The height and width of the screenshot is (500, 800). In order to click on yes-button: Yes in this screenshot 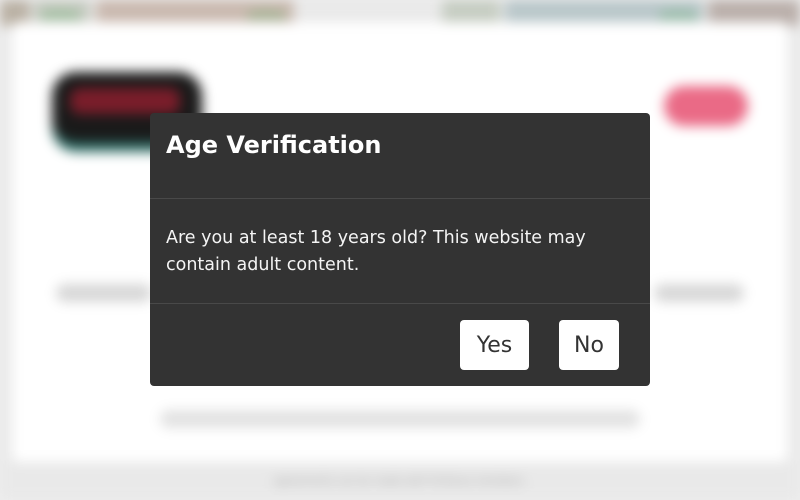, I will do `click(494, 345)`.